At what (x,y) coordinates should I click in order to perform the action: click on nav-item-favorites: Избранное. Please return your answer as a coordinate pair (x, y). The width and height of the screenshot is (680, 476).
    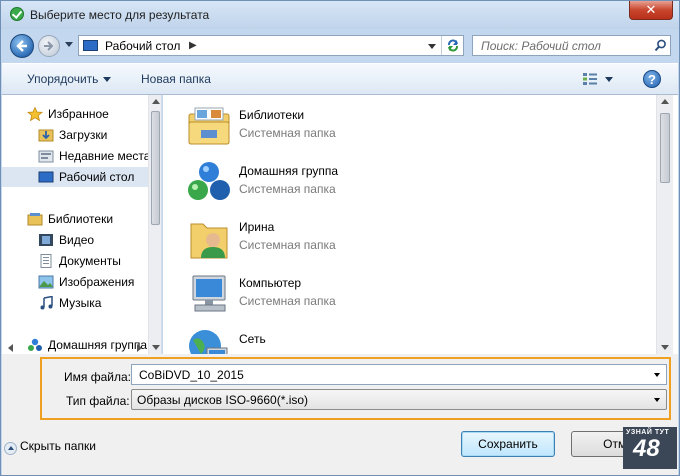
    Looking at the image, I should click on (75, 114).